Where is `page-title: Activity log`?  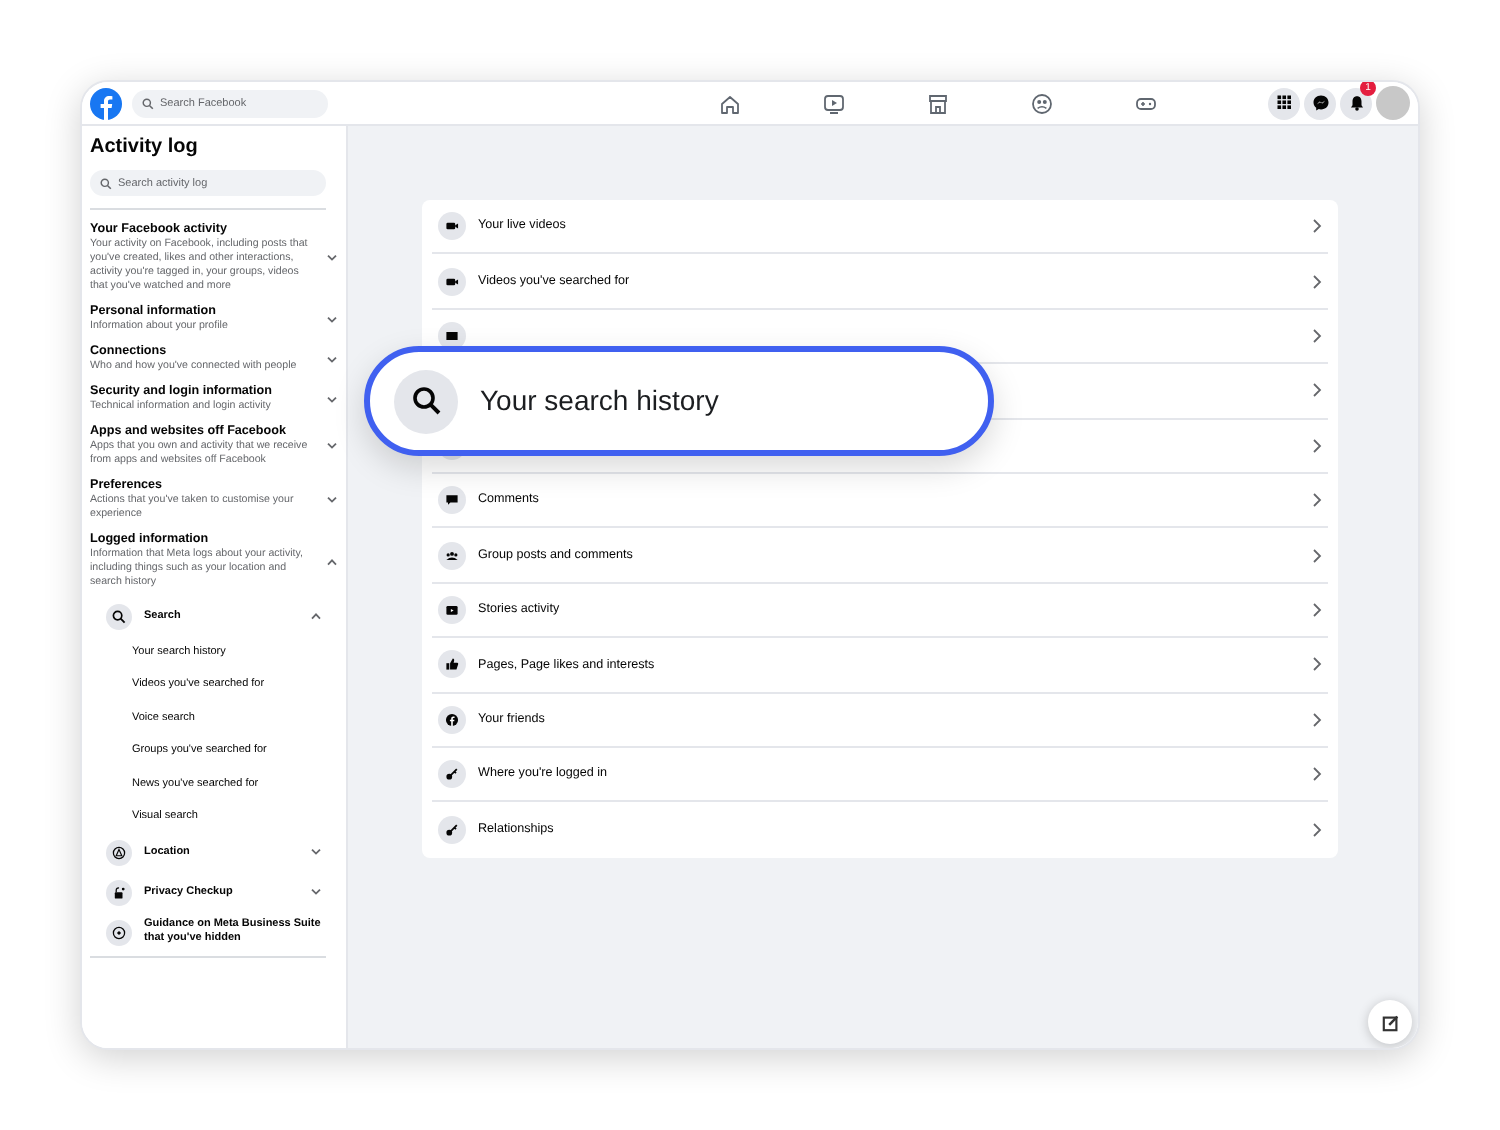 page-title: Activity log is located at coordinates (145, 148).